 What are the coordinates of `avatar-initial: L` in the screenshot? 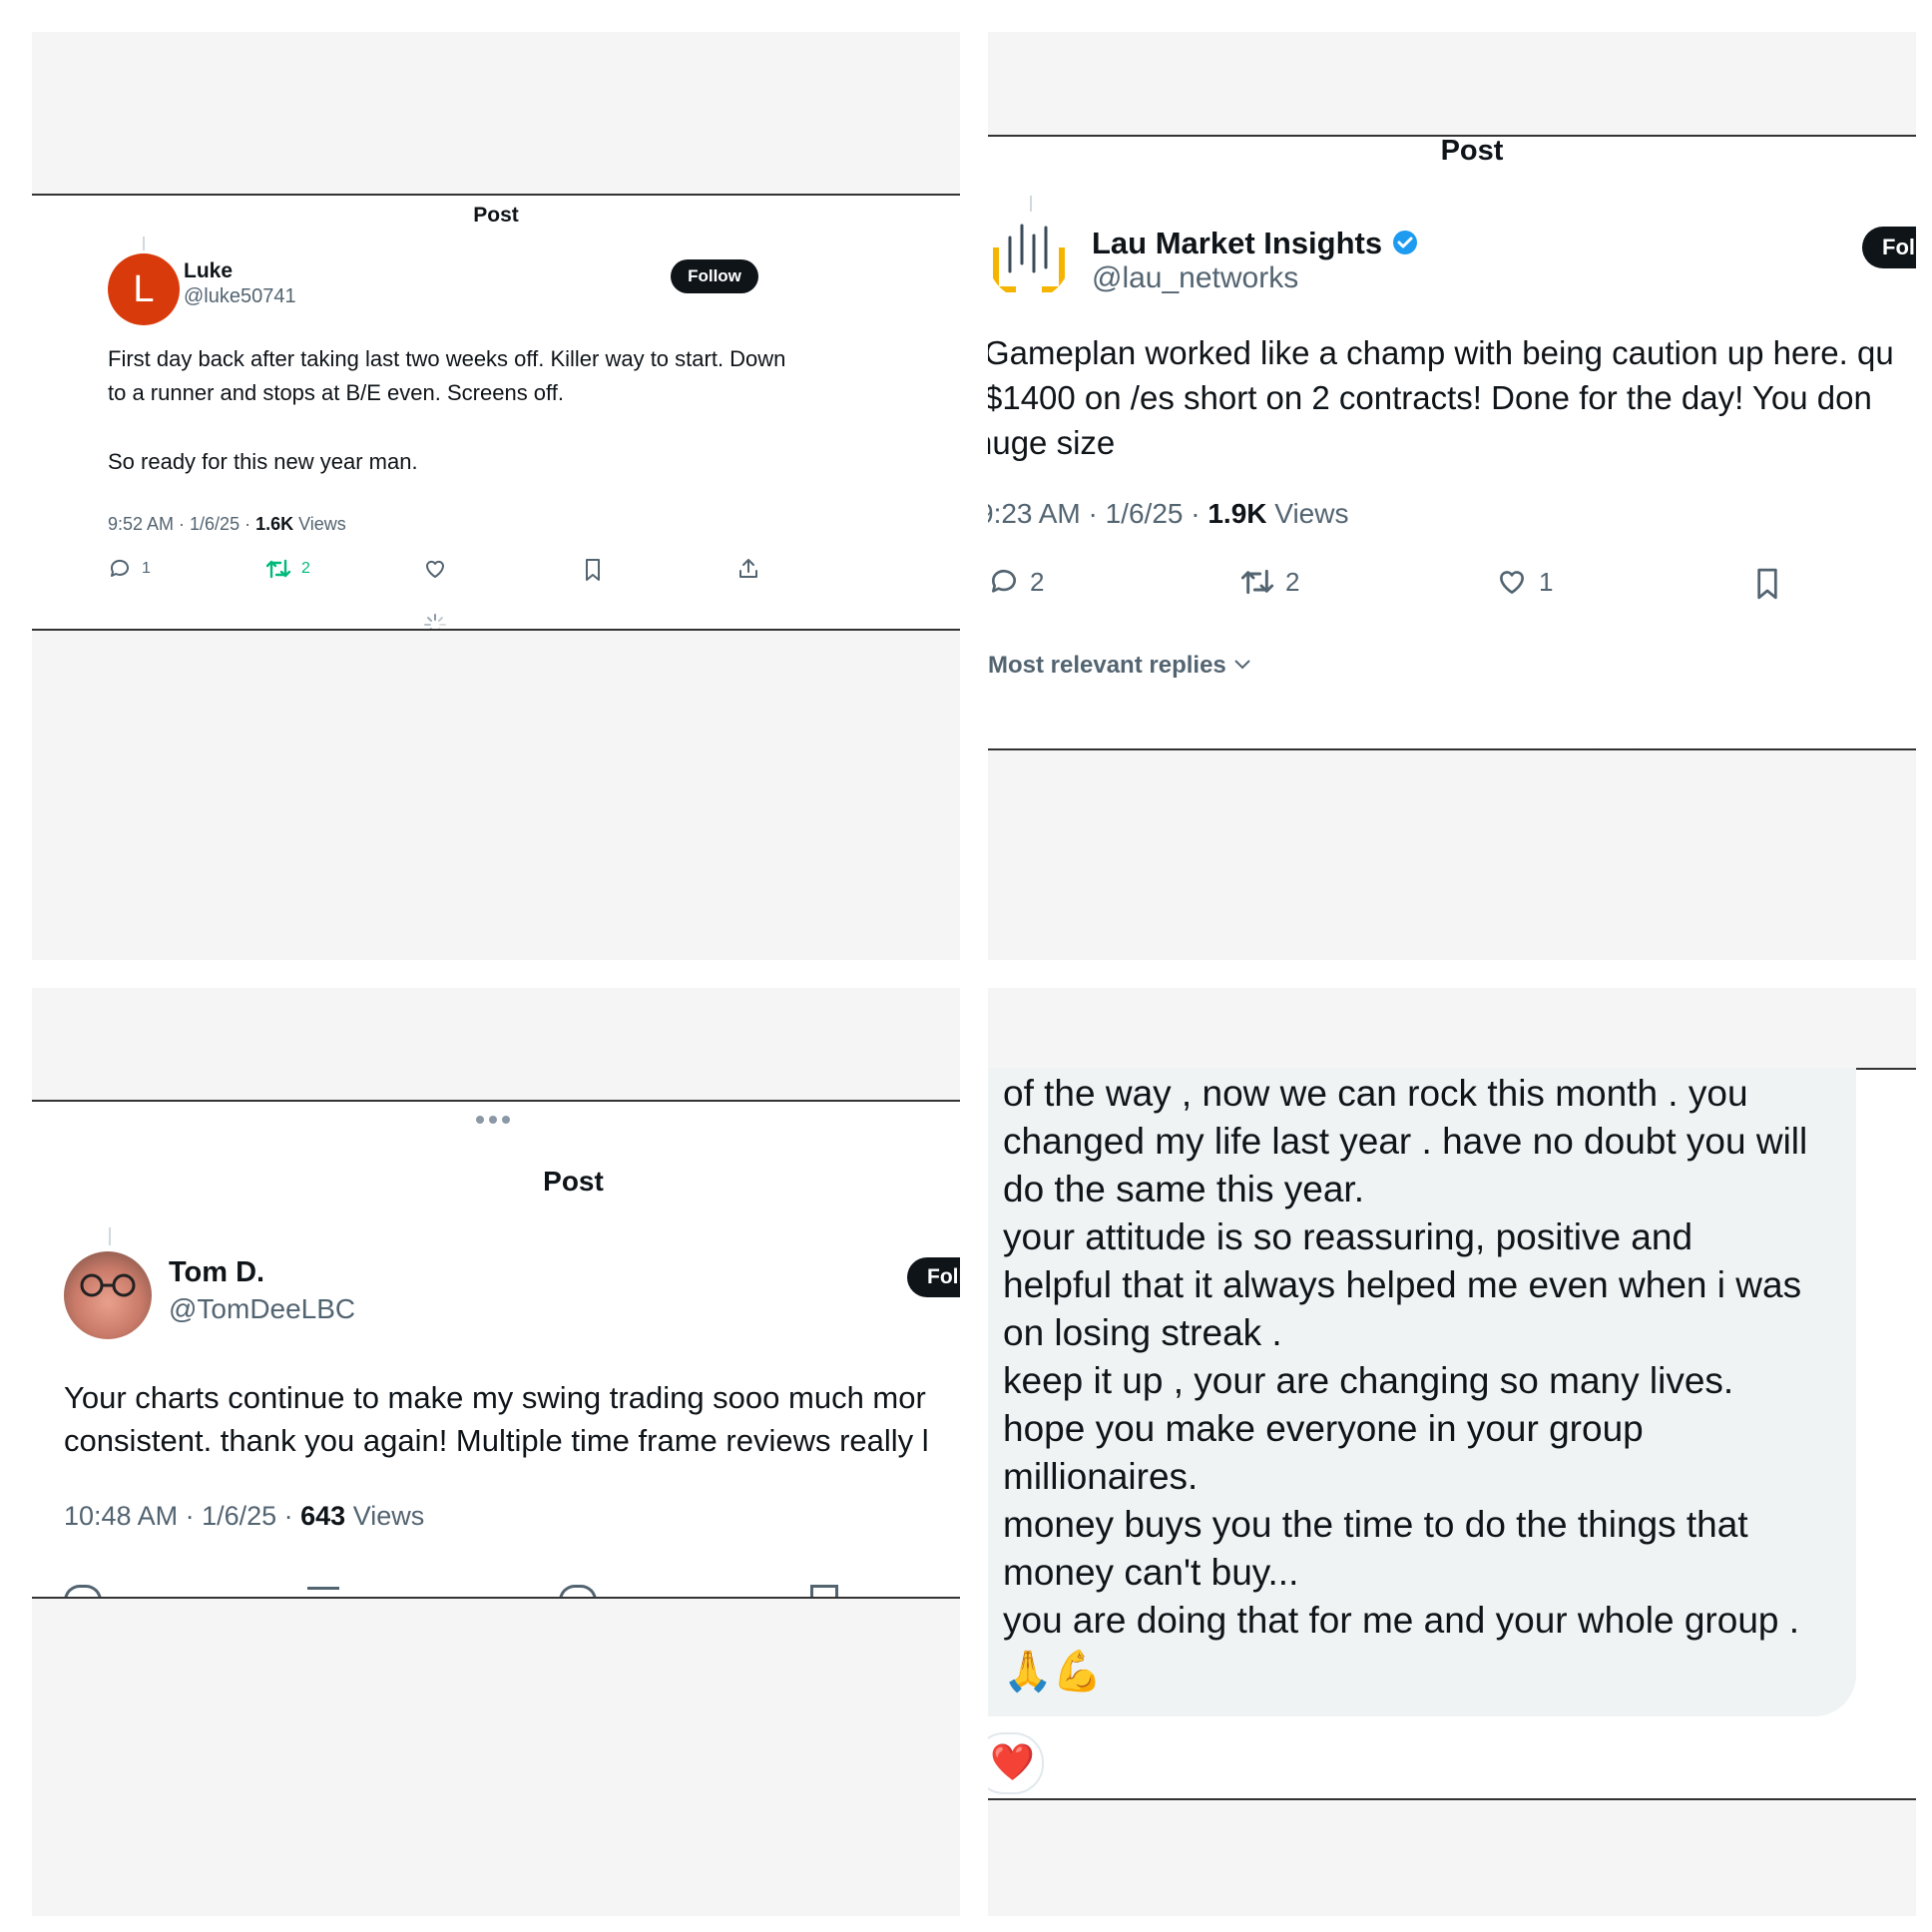 It's located at (144, 289).